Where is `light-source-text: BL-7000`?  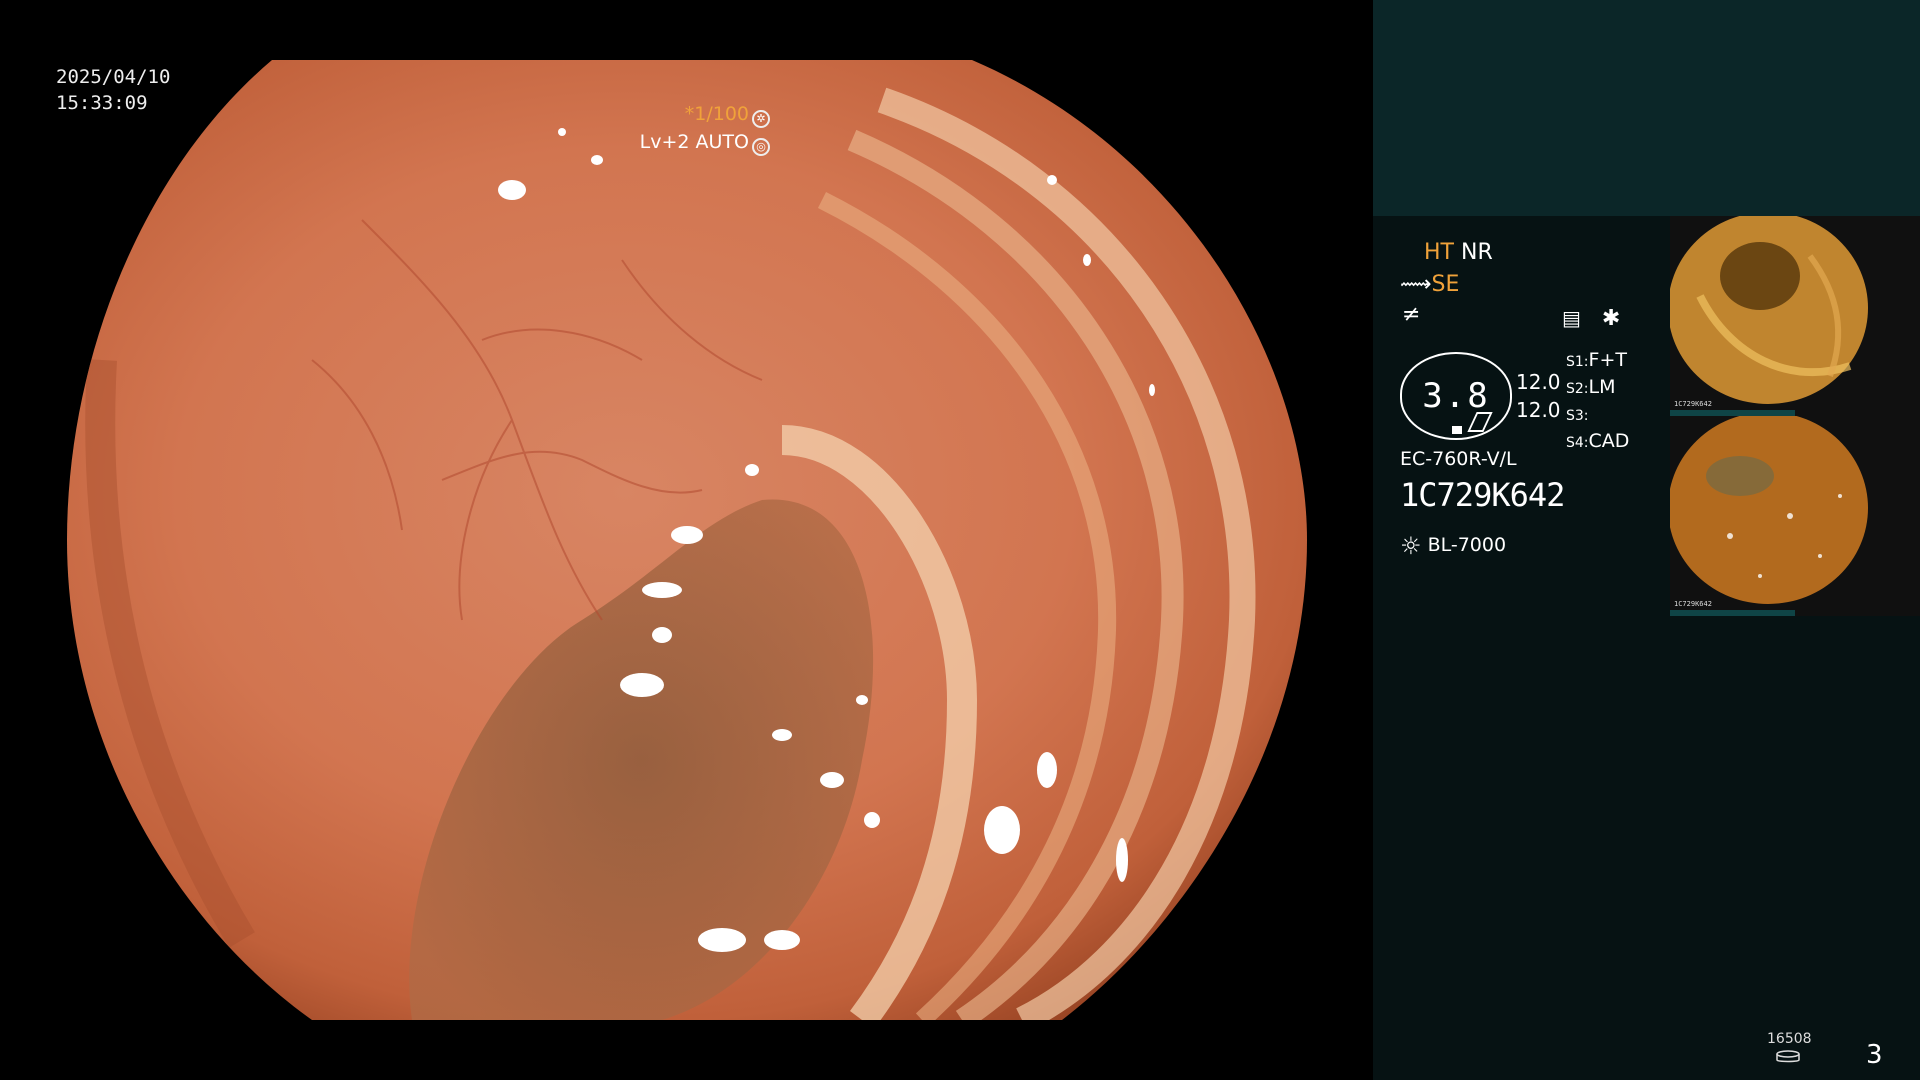 light-source-text: BL-7000 is located at coordinates (1467, 545).